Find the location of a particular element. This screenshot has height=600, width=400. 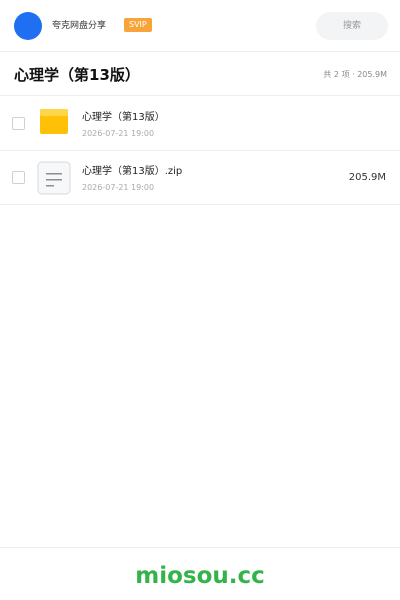

file-summary: 共 2 项 · 205.9M is located at coordinates (355, 74).